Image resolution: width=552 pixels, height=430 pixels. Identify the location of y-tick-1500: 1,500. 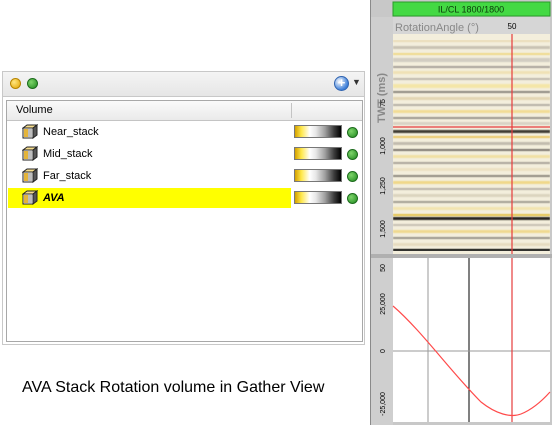
(383, 229).